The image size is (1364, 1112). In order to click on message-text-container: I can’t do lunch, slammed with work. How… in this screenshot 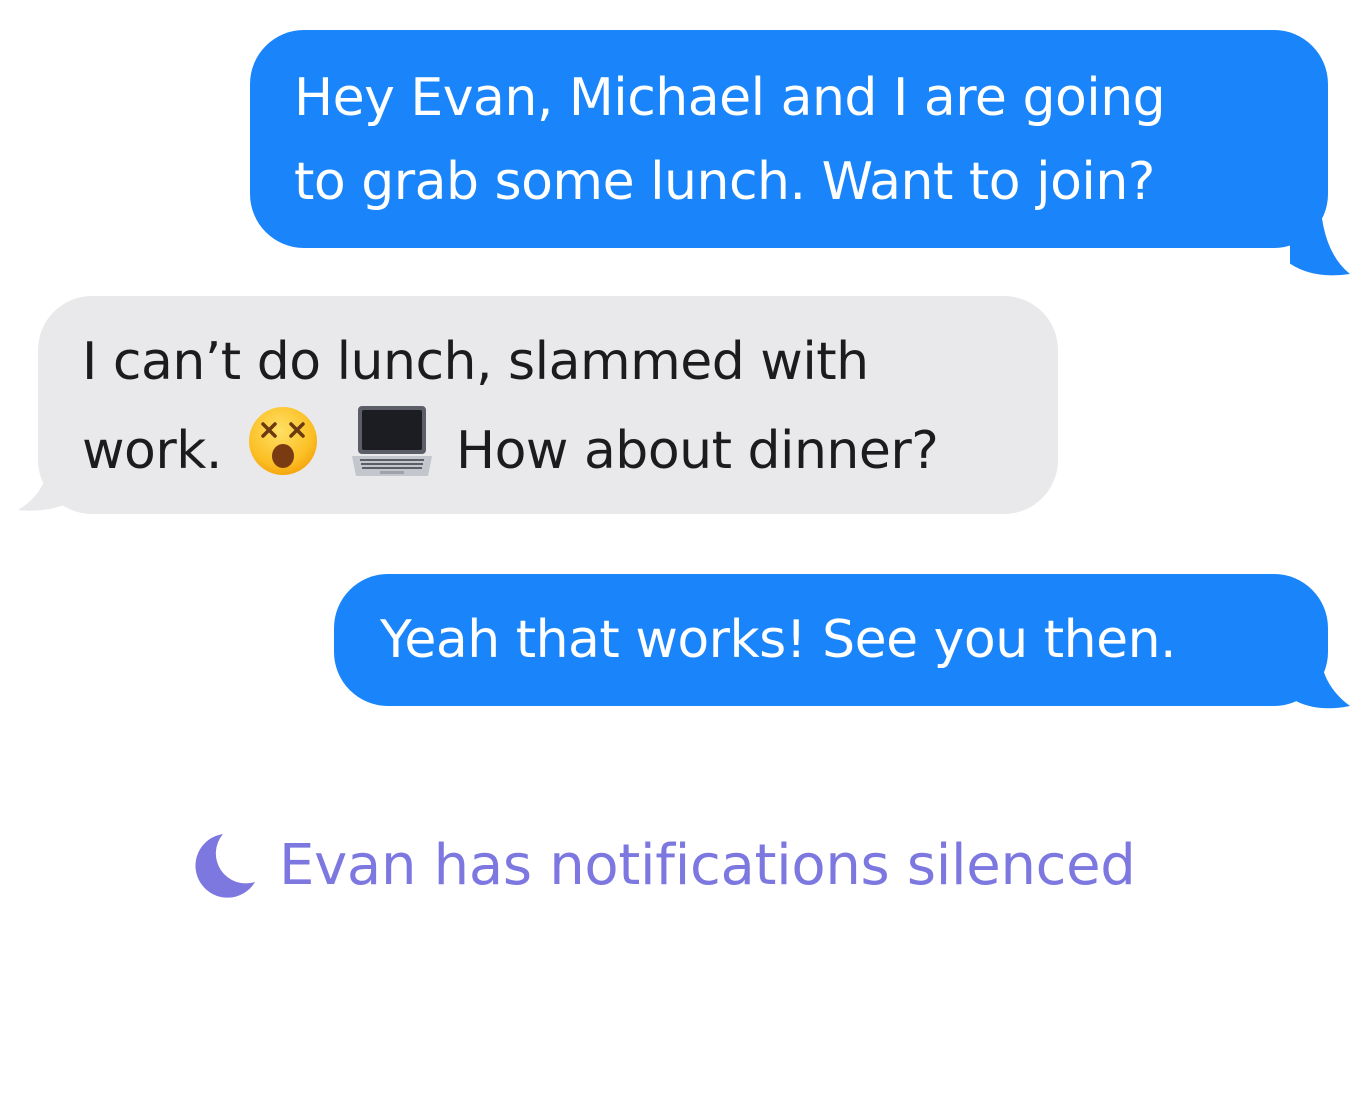, I will do `click(548, 405)`.